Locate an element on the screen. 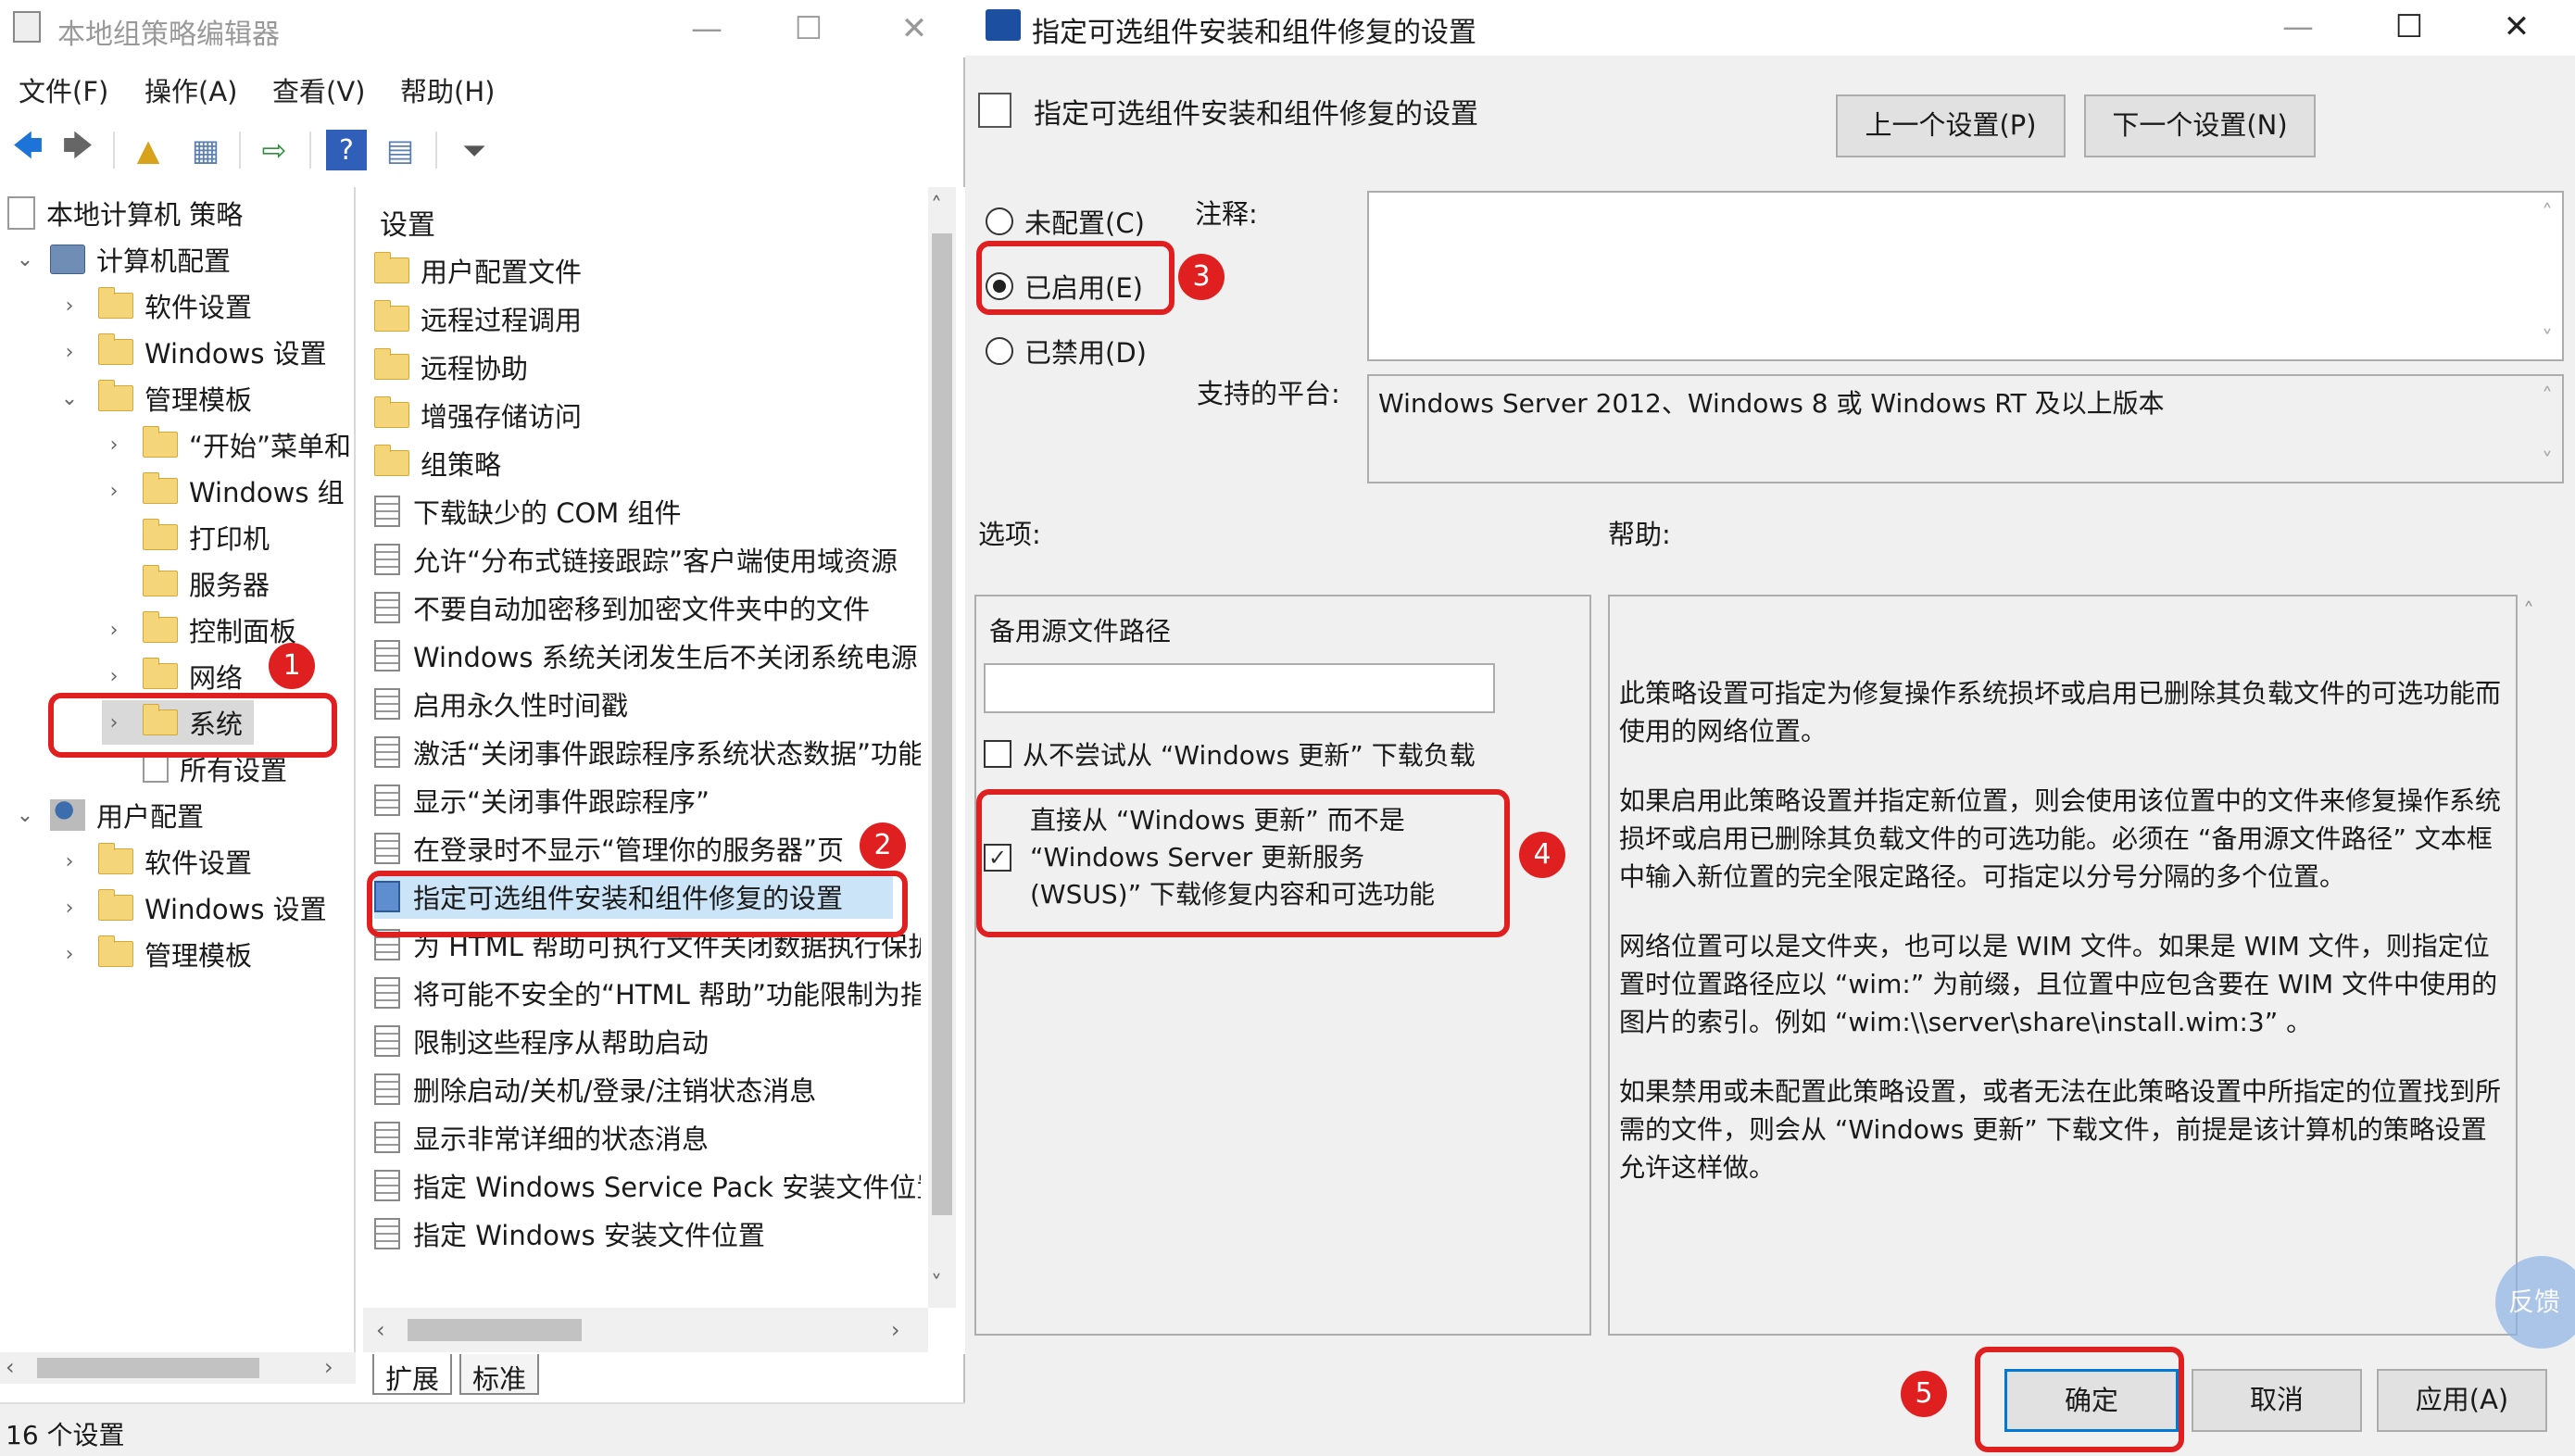 The image size is (2575, 1456). tree-hscrollbar: ‹ › is located at coordinates (178, 1368).